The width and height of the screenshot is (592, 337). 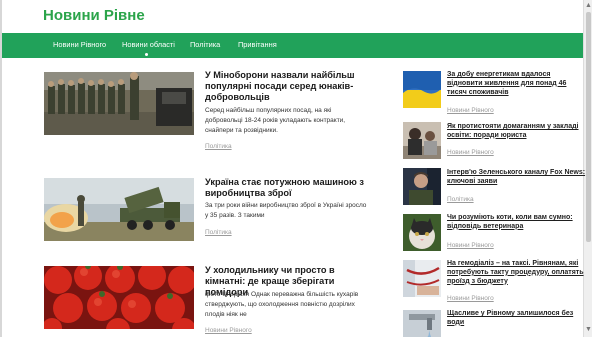 What do you see at coordinates (470, 152) in the screenshot?
I see `sidebar-category-2: Новини Рівного` at bounding box center [470, 152].